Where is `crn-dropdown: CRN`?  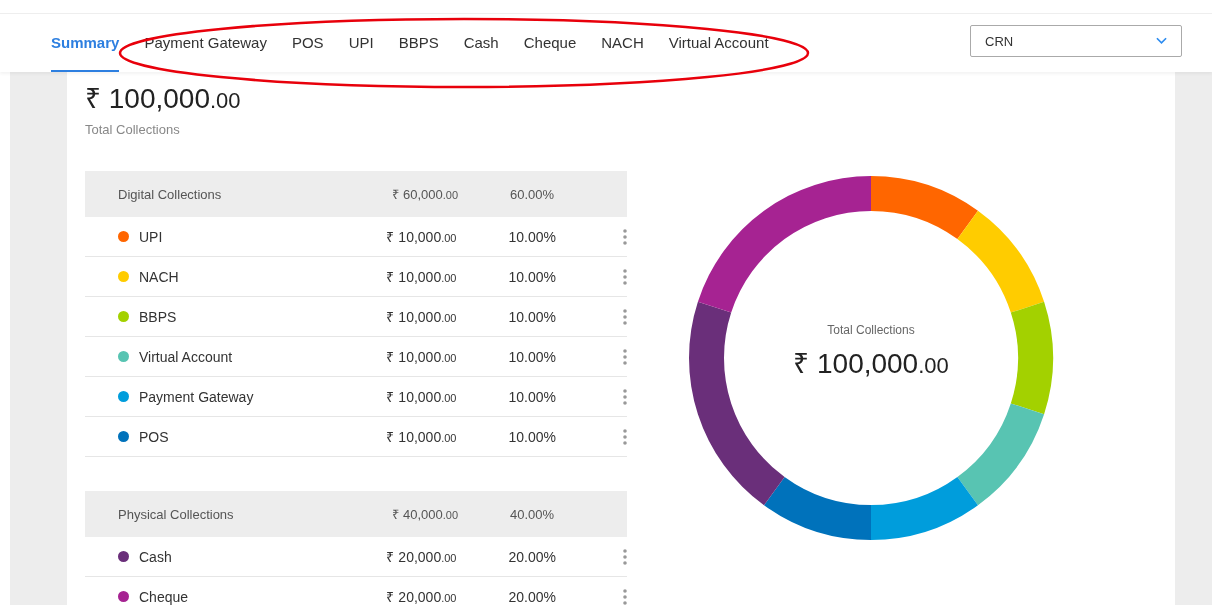
crn-dropdown: CRN is located at coordinates (1076, 41).